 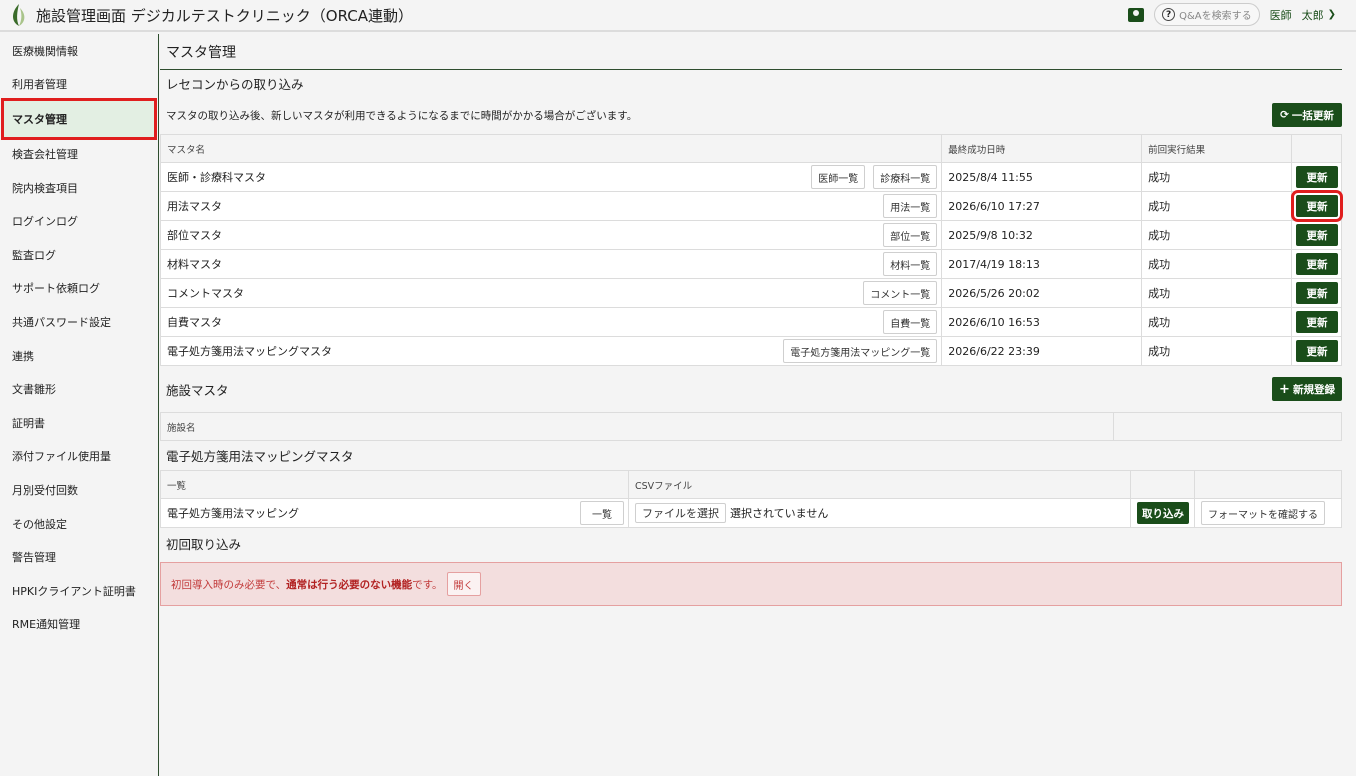 What do you see at coordinates (860, 351) in the screenshot?
I see `list-button: 電子処方箋用法マッピング一覧` at bounding box center [860, 351].